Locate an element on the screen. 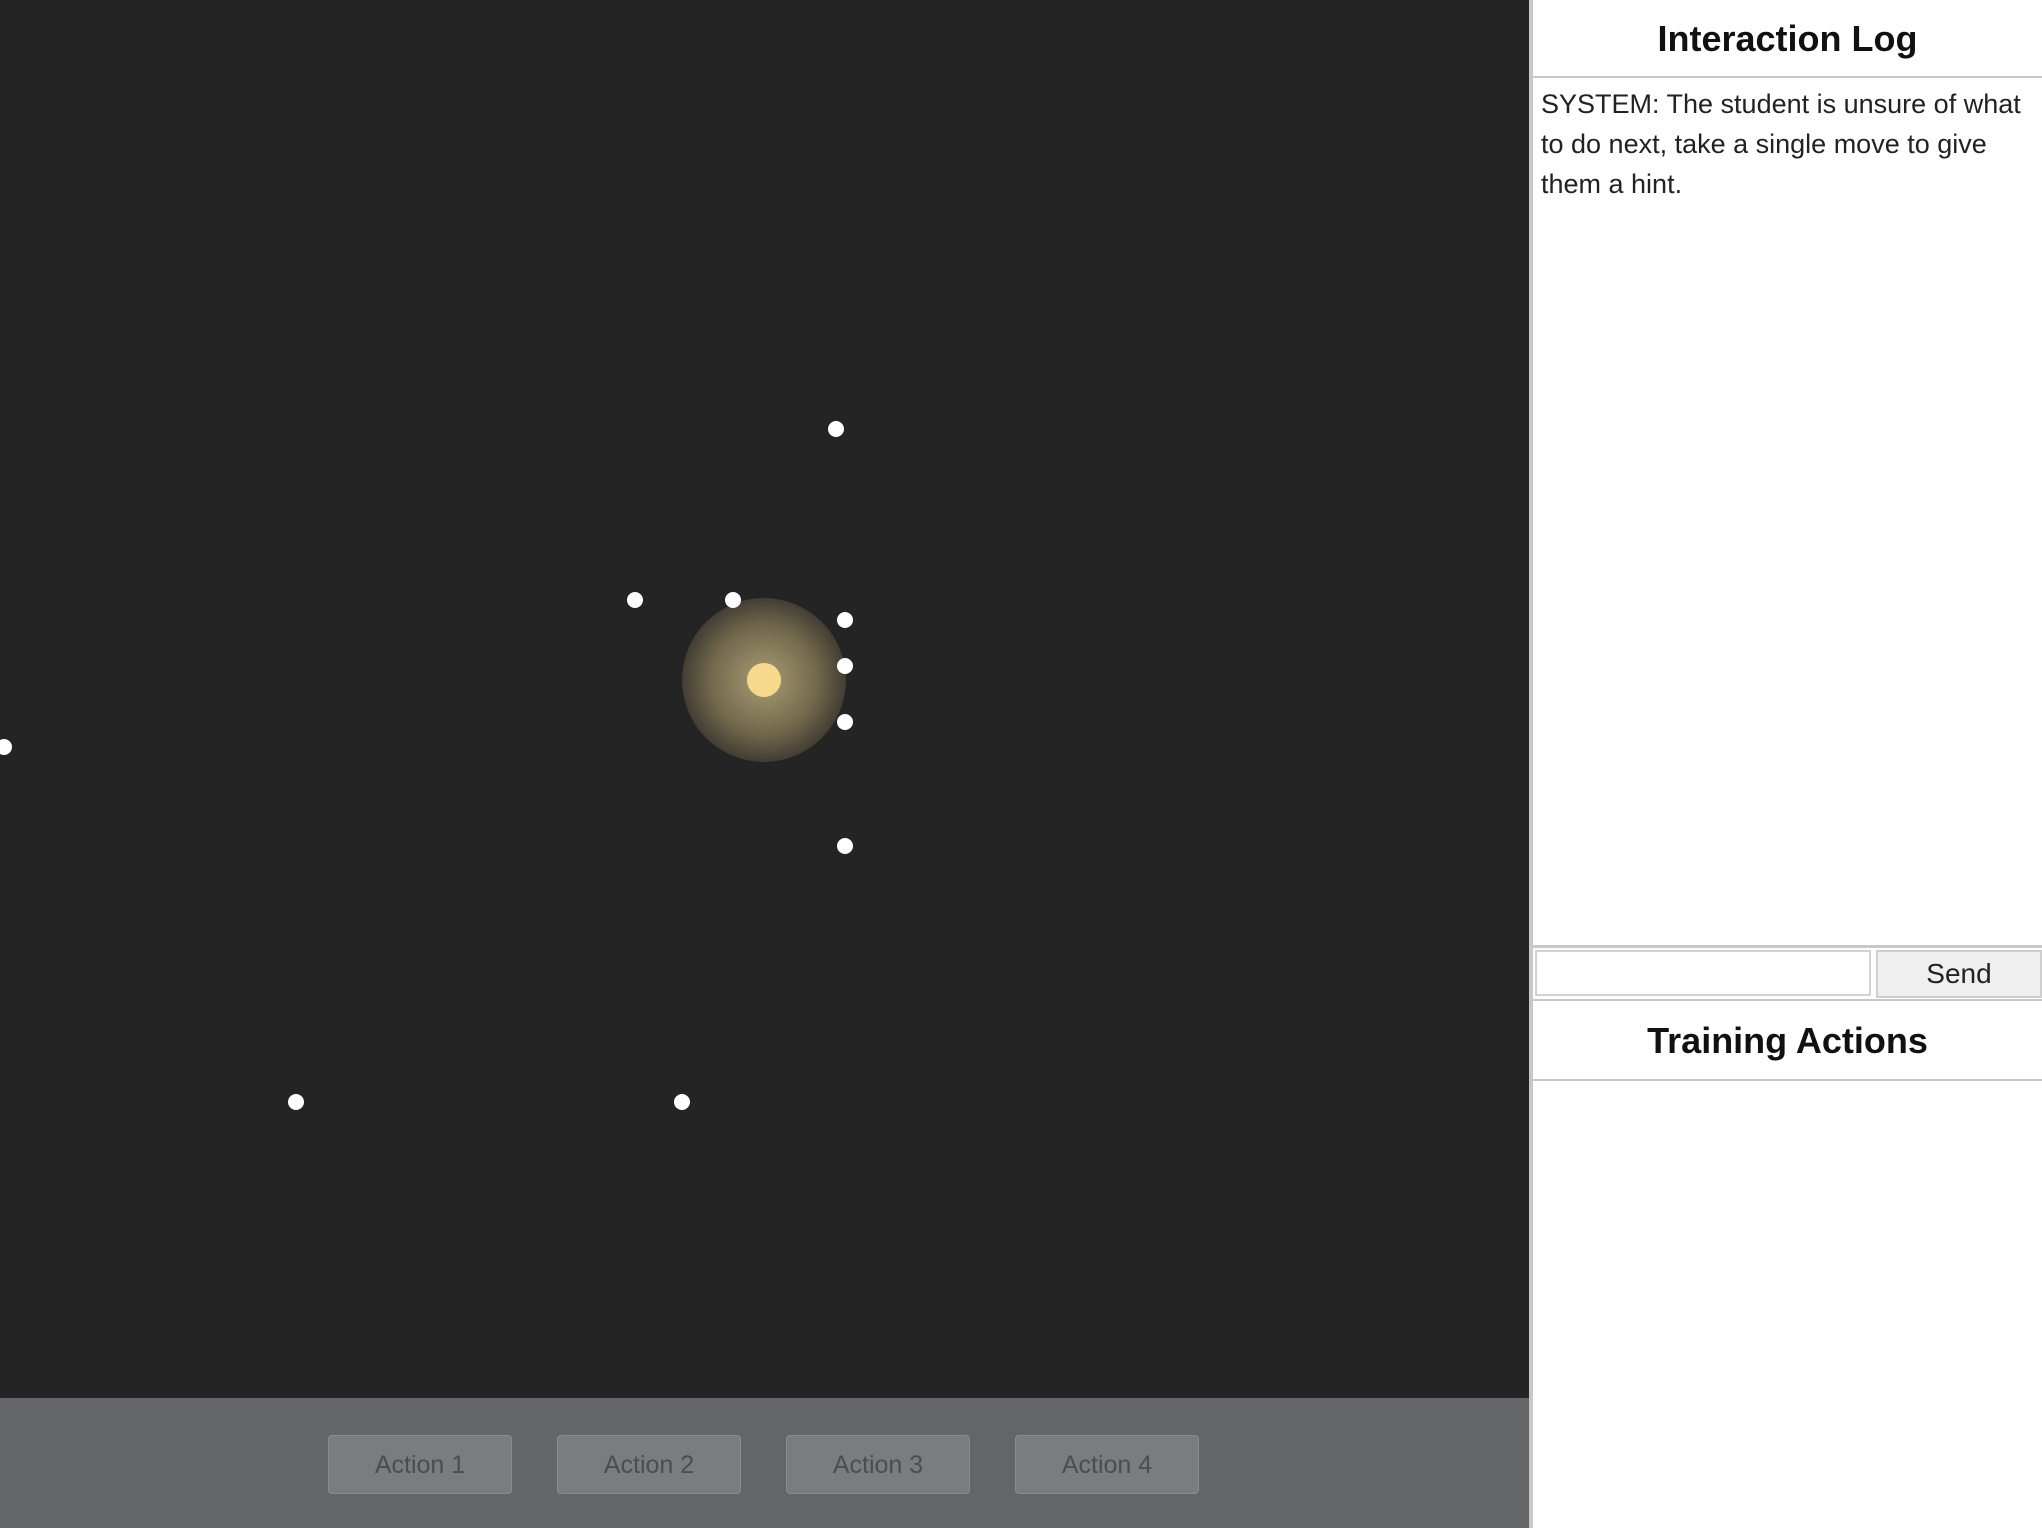 This screenshot has height=1528, width=2042. training-actions-title: Training Actions is located at coordinates (1787, 1041).